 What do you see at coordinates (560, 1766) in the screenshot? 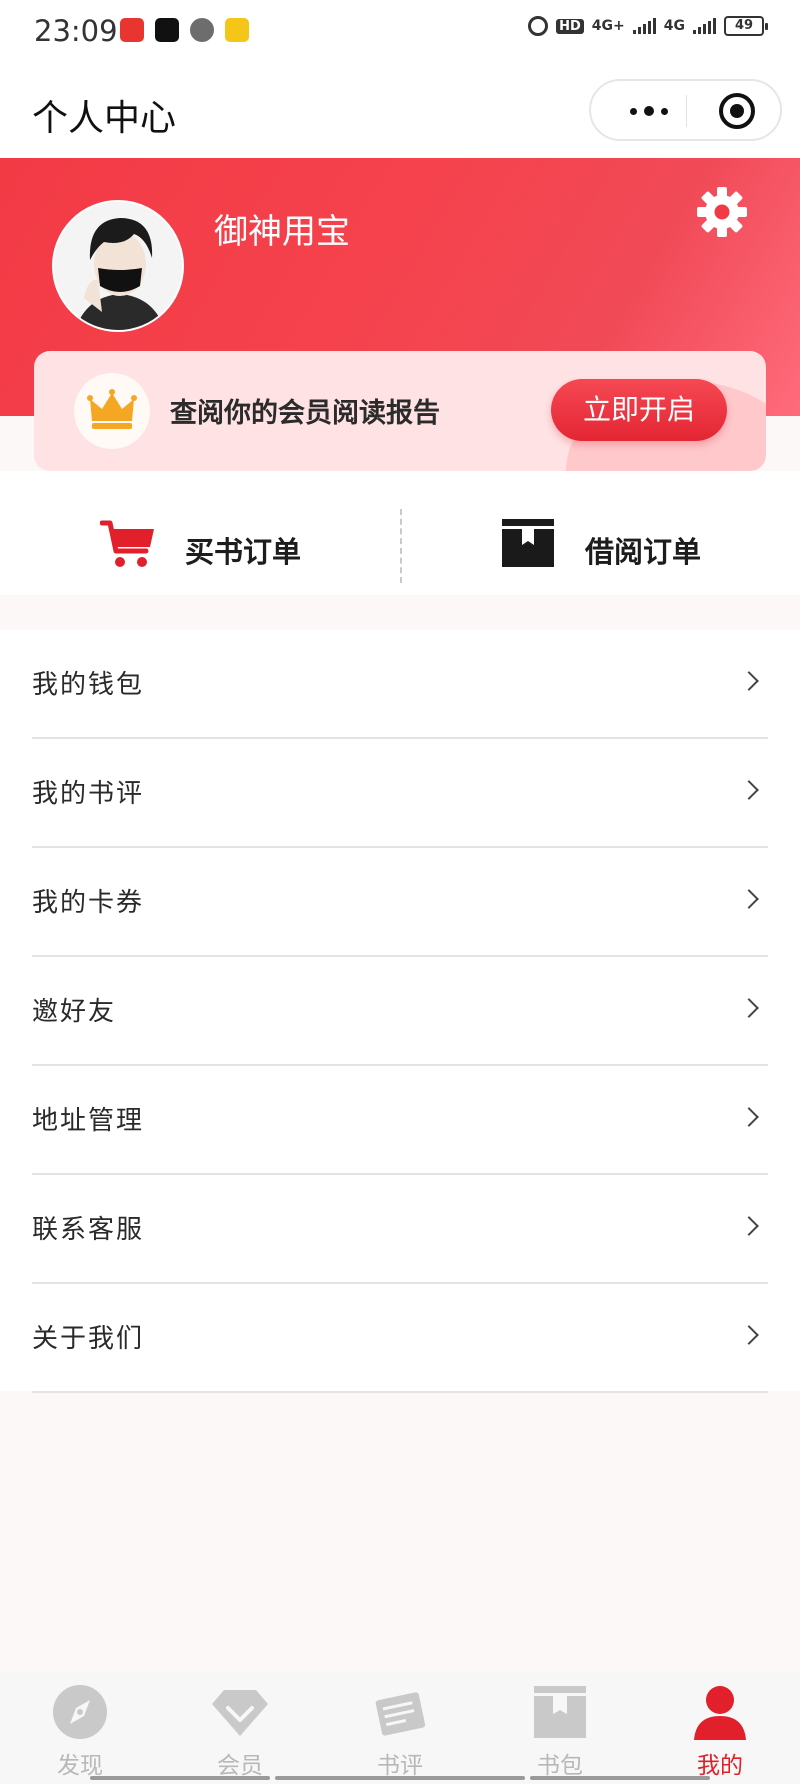
I see `tab-label: 书包` at bounding box center [560, 1766].